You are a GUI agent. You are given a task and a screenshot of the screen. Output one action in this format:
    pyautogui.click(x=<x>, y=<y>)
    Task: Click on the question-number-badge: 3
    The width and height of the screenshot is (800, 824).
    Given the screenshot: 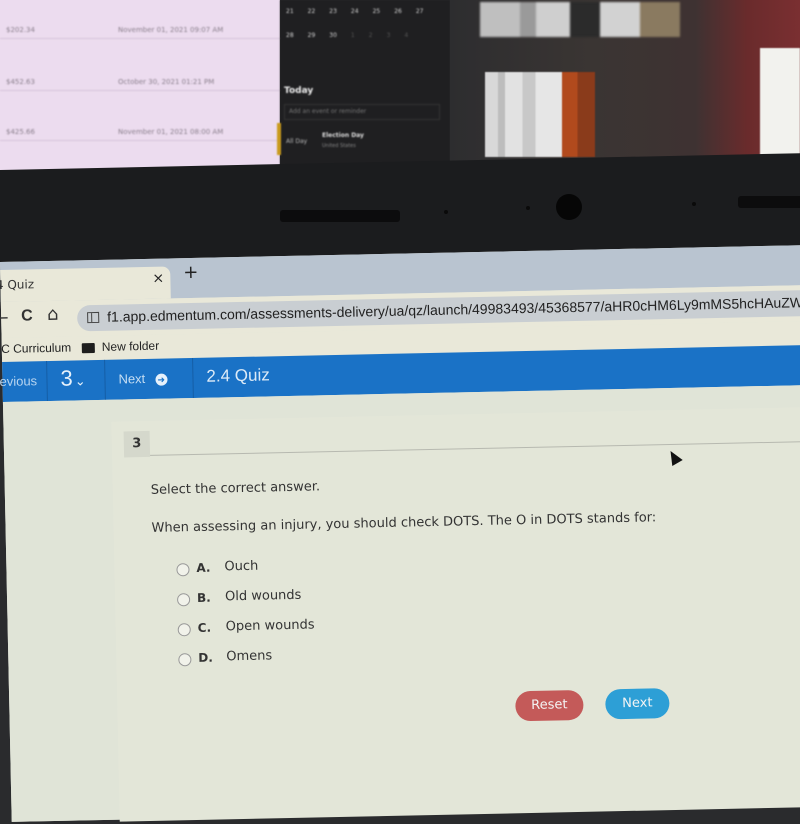 What is the action you would take?
    pyautogui.click(x=137, y=444)
    